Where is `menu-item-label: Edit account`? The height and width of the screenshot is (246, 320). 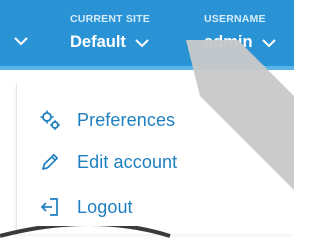 menu-item-label: Edit account is located at coordinates (127, 161).